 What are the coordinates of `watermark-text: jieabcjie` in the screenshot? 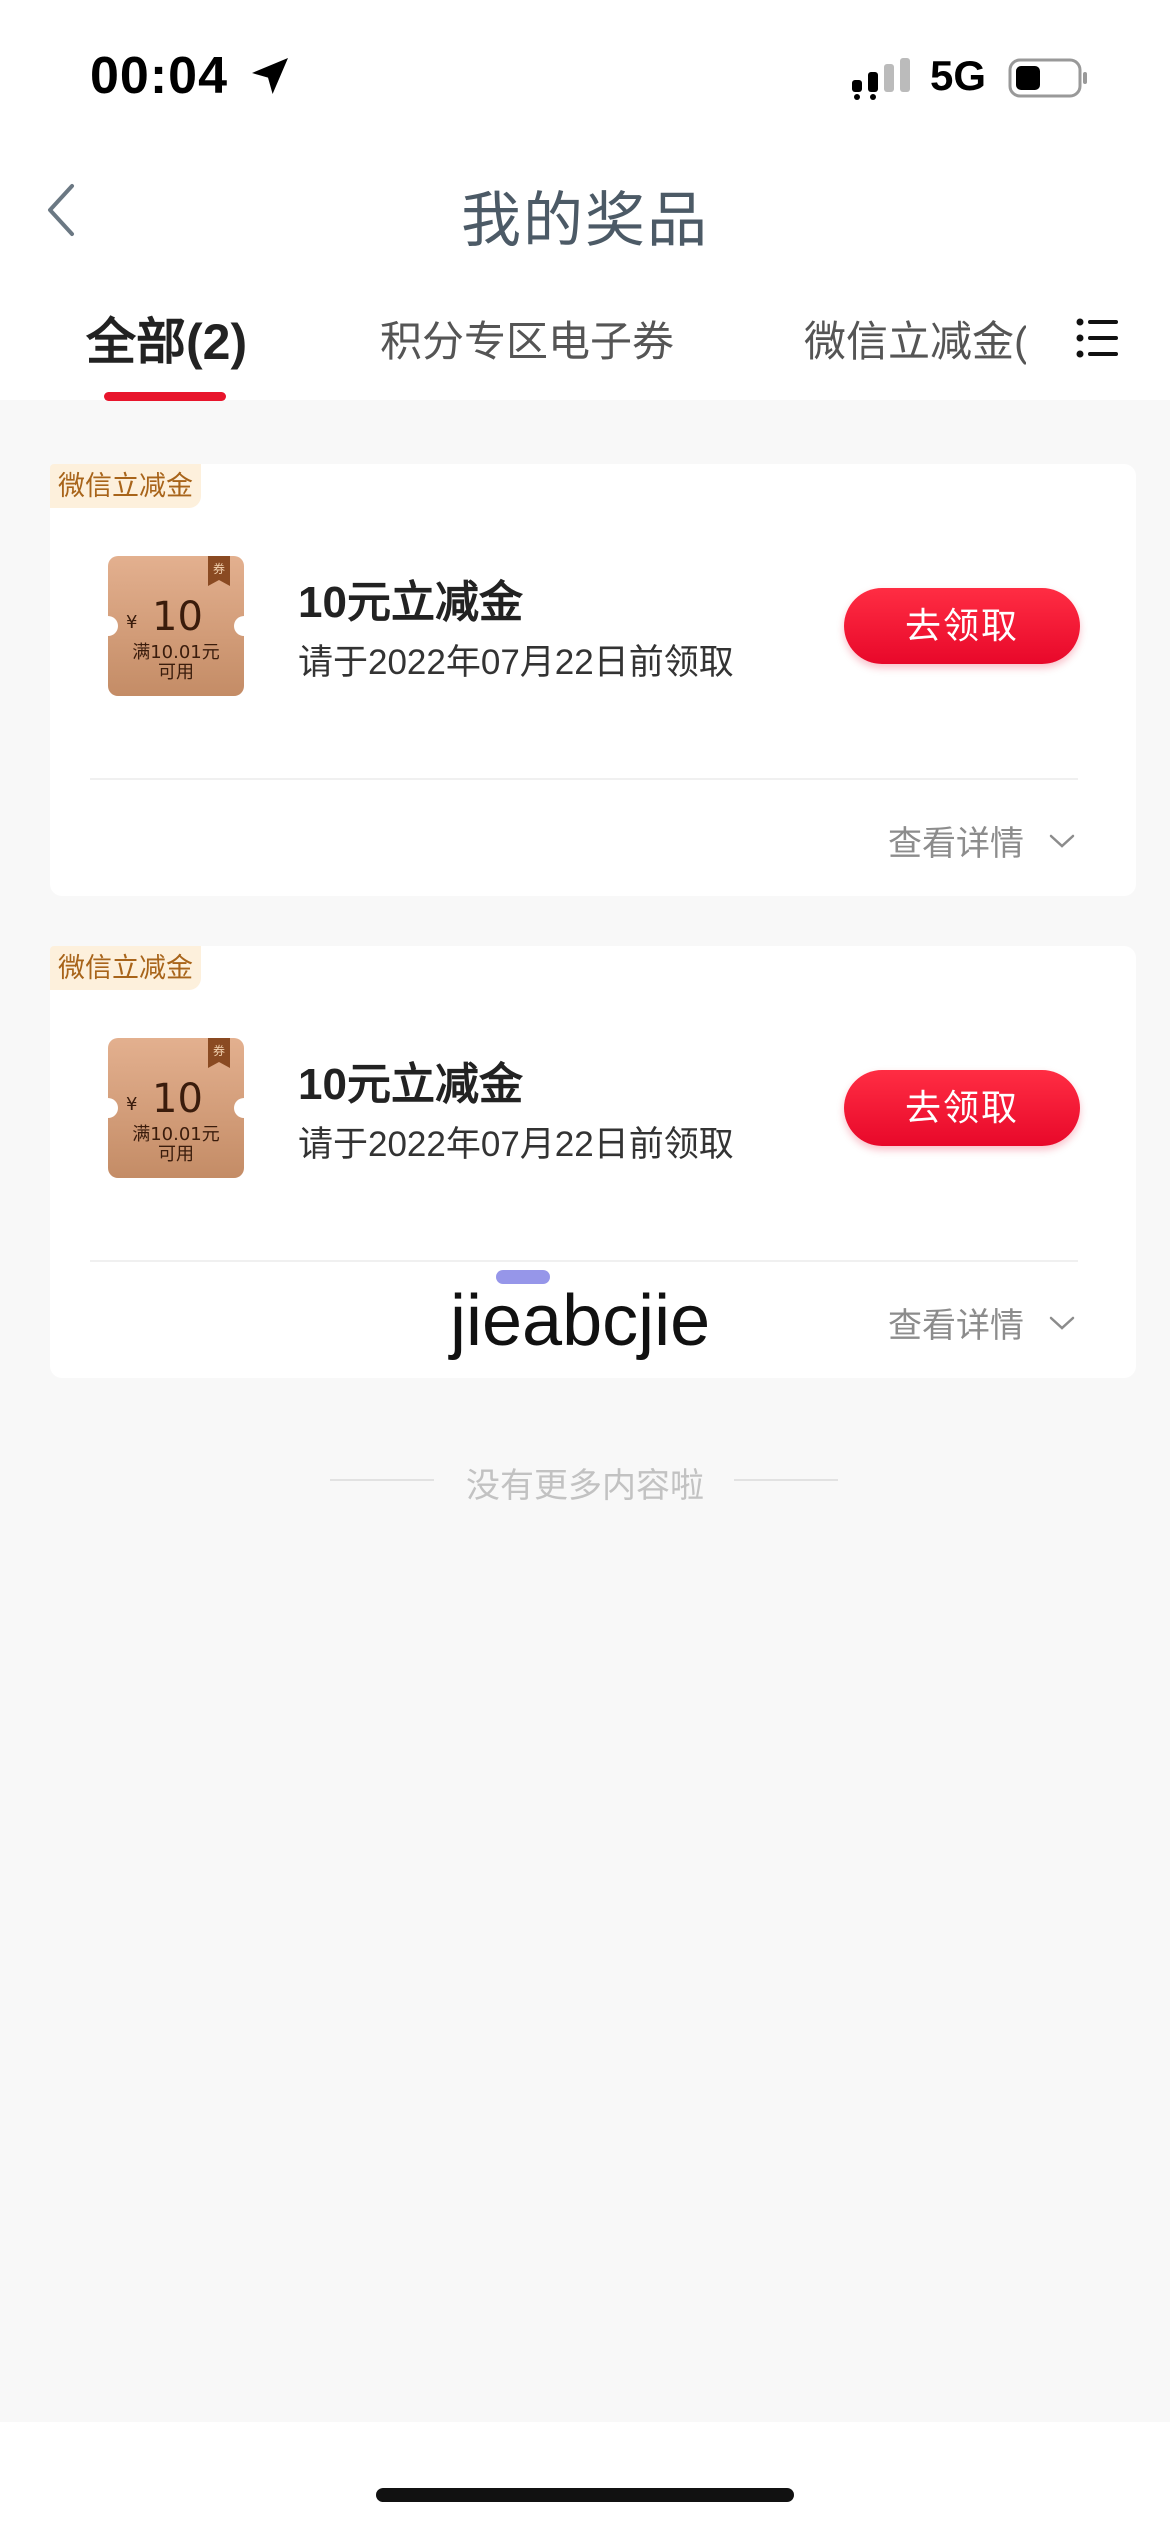 It's located at (580, 1321).